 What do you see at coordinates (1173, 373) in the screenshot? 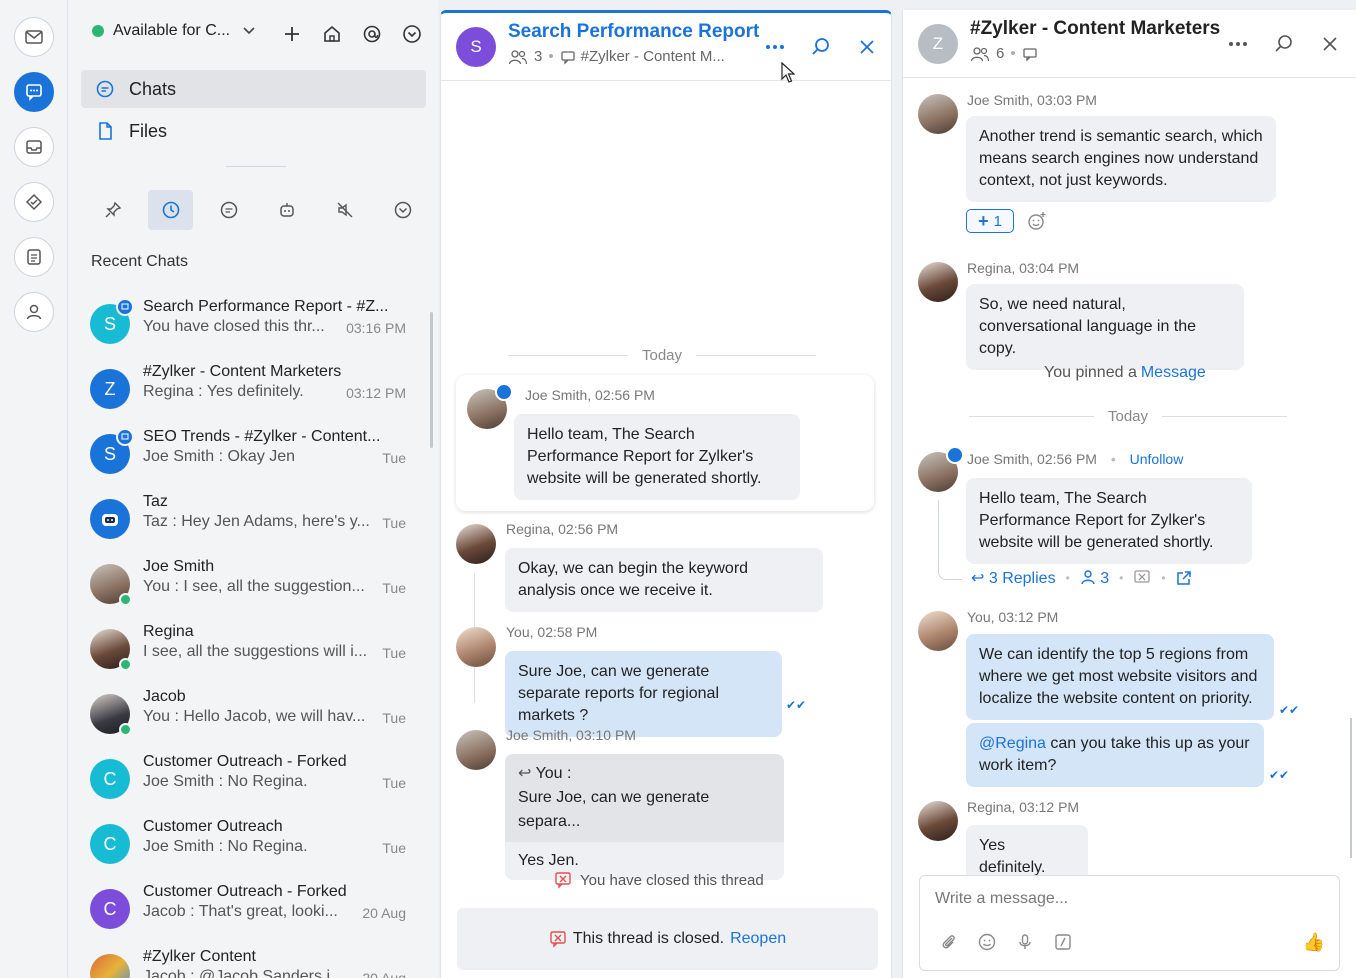
I see `pinned-message-link: Message` at bounding box center [1173, 373].